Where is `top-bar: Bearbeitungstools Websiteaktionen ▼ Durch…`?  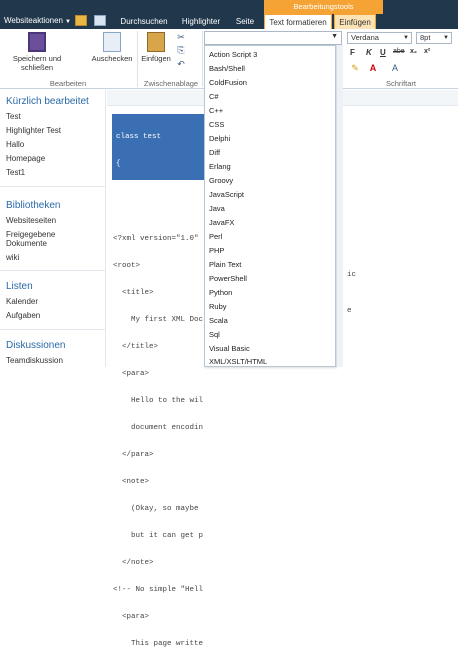
top-bar: Bearbeitungstools Websiteaktionen ▼ Durch… is located at coordinates (229, 14).